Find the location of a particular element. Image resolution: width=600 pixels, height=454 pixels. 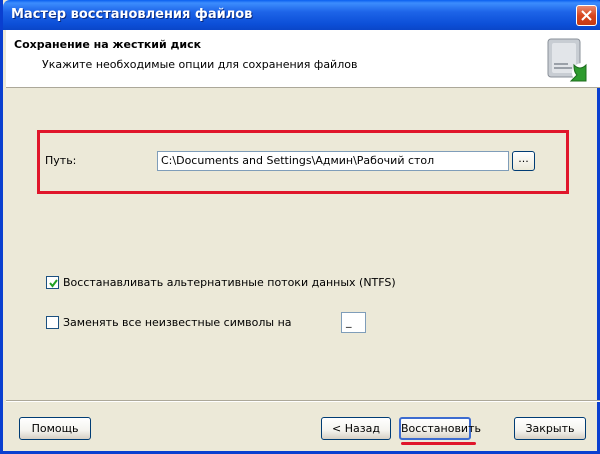

path-label: Путь: is located at coordinates (61, 160).